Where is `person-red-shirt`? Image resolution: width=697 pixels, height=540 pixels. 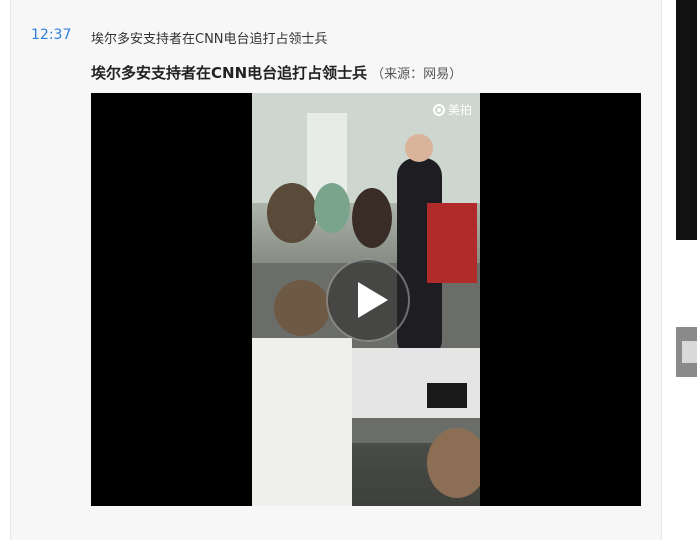
person-red-shirt is located at coordinates (452, 243).